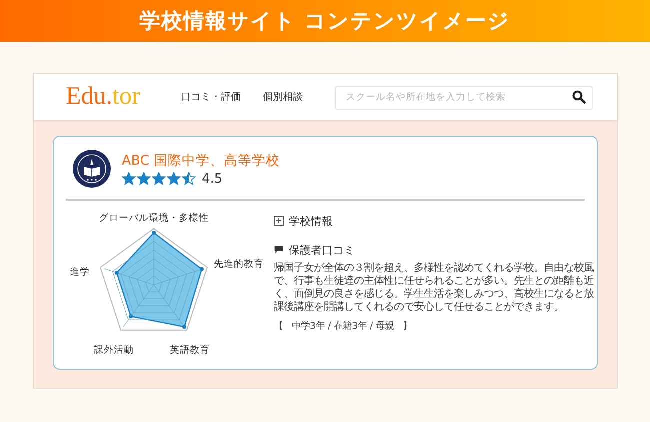 This screenshot has height=422, width=650. Describe the element at coordinates (212, 179) in the screenshot. I see `rating-value: 4.5` at that location.